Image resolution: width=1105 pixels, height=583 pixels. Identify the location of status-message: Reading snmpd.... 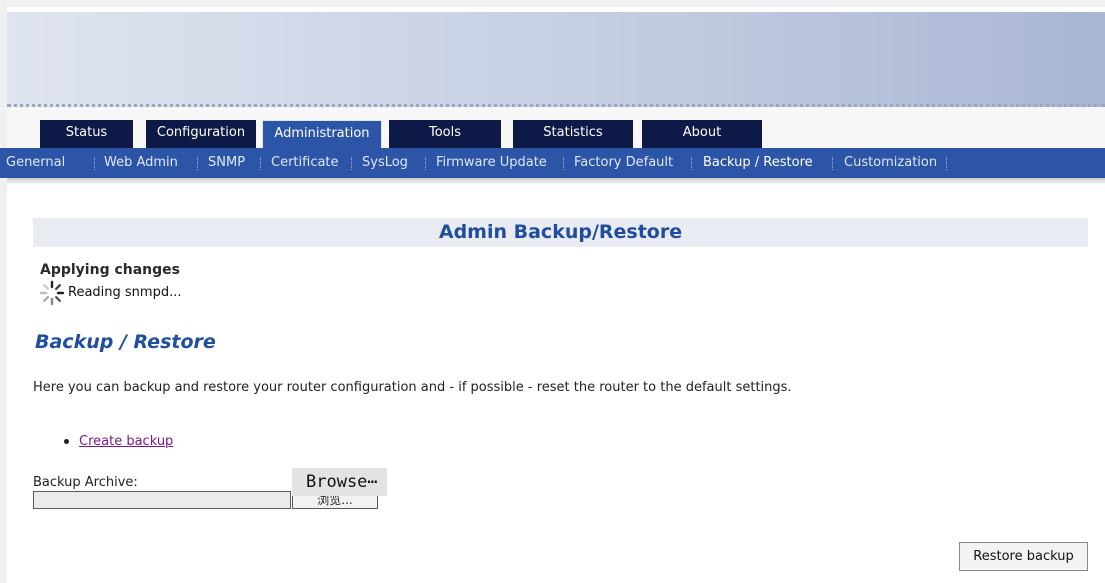
(125, 292).